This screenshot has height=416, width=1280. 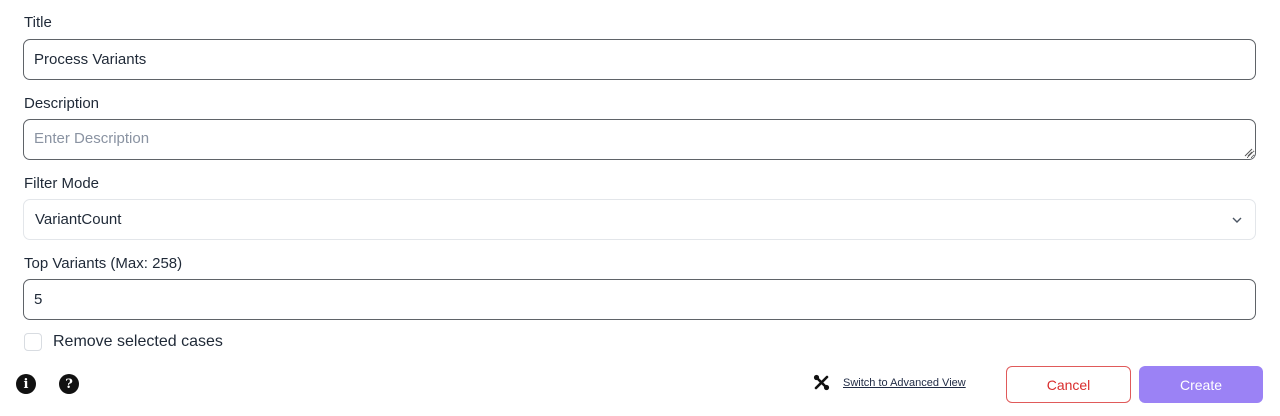 I want to click on top-variants-input, so click(x=639, y=299).